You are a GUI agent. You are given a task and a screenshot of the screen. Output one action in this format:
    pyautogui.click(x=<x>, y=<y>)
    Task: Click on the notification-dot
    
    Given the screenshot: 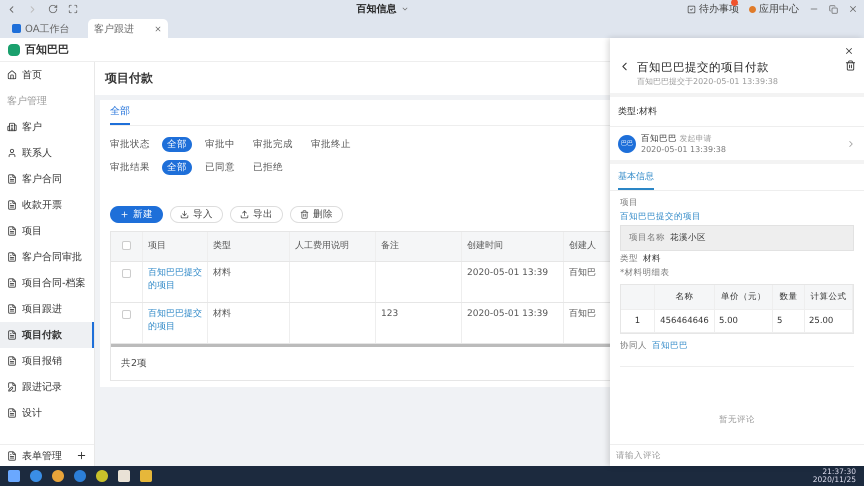 What is the action you would take?
    pyautogui.click(x=734, y=3)
    